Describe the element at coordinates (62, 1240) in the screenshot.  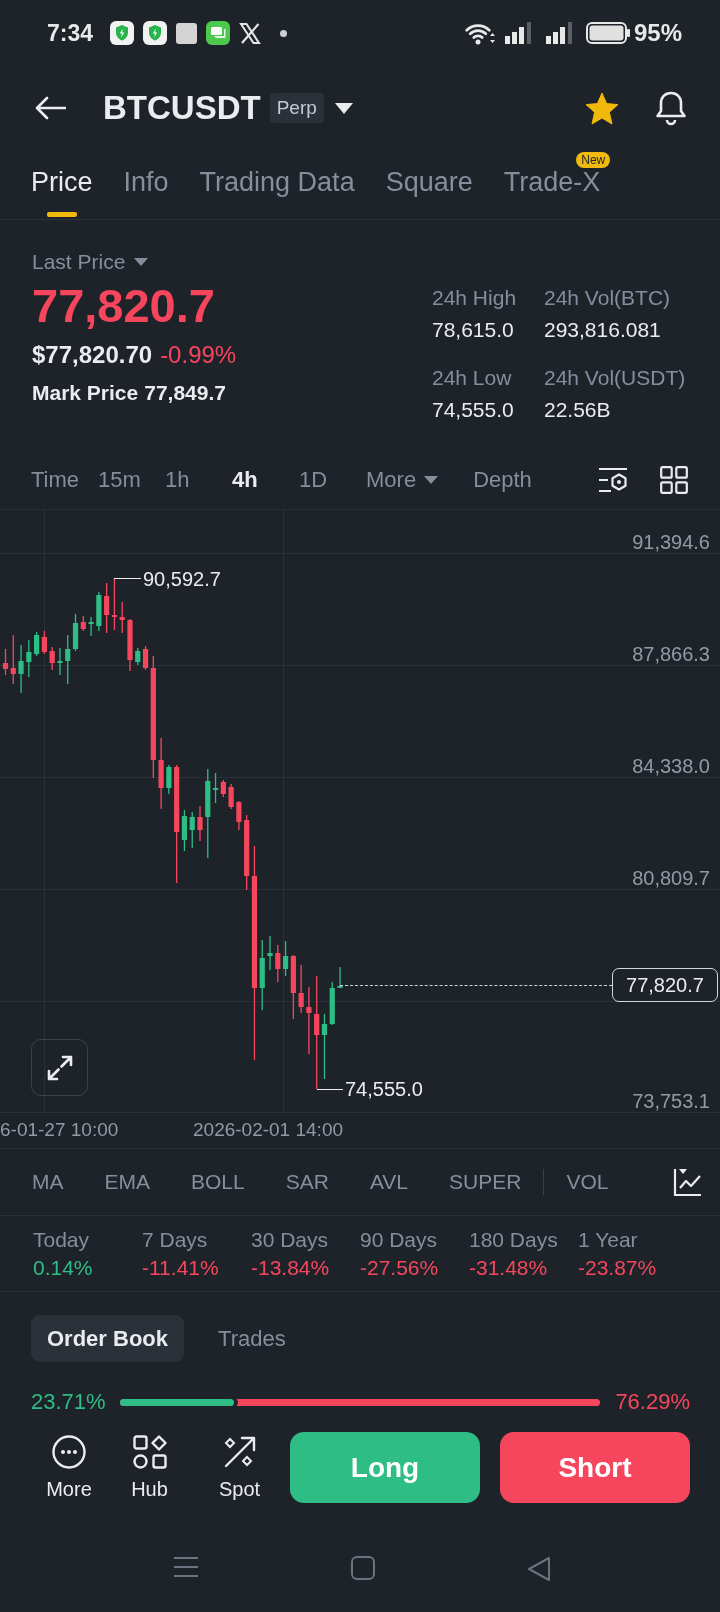
I see `period-label: Today` at that location.